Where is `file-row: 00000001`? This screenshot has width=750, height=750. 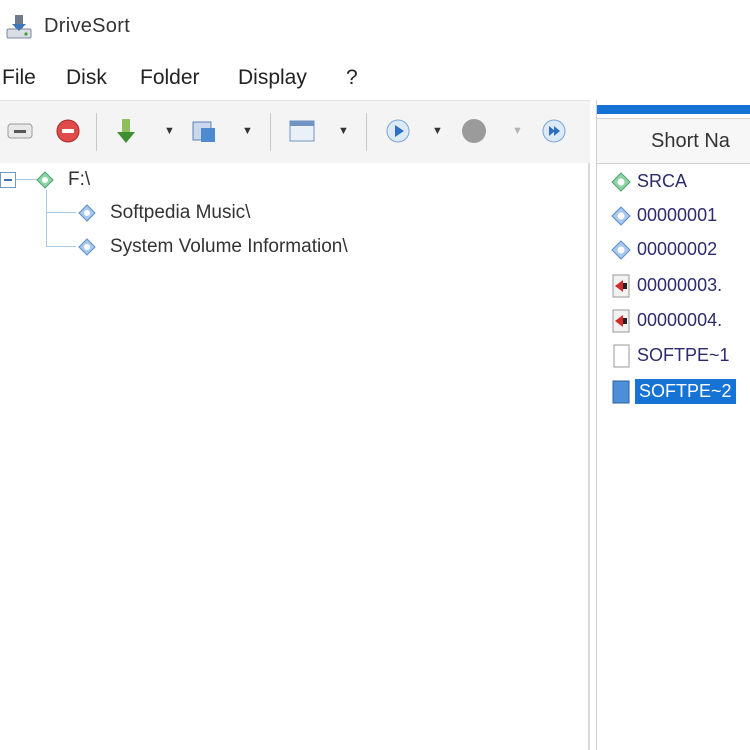 file-row: 00000001 is located at coordinates (673, 216).